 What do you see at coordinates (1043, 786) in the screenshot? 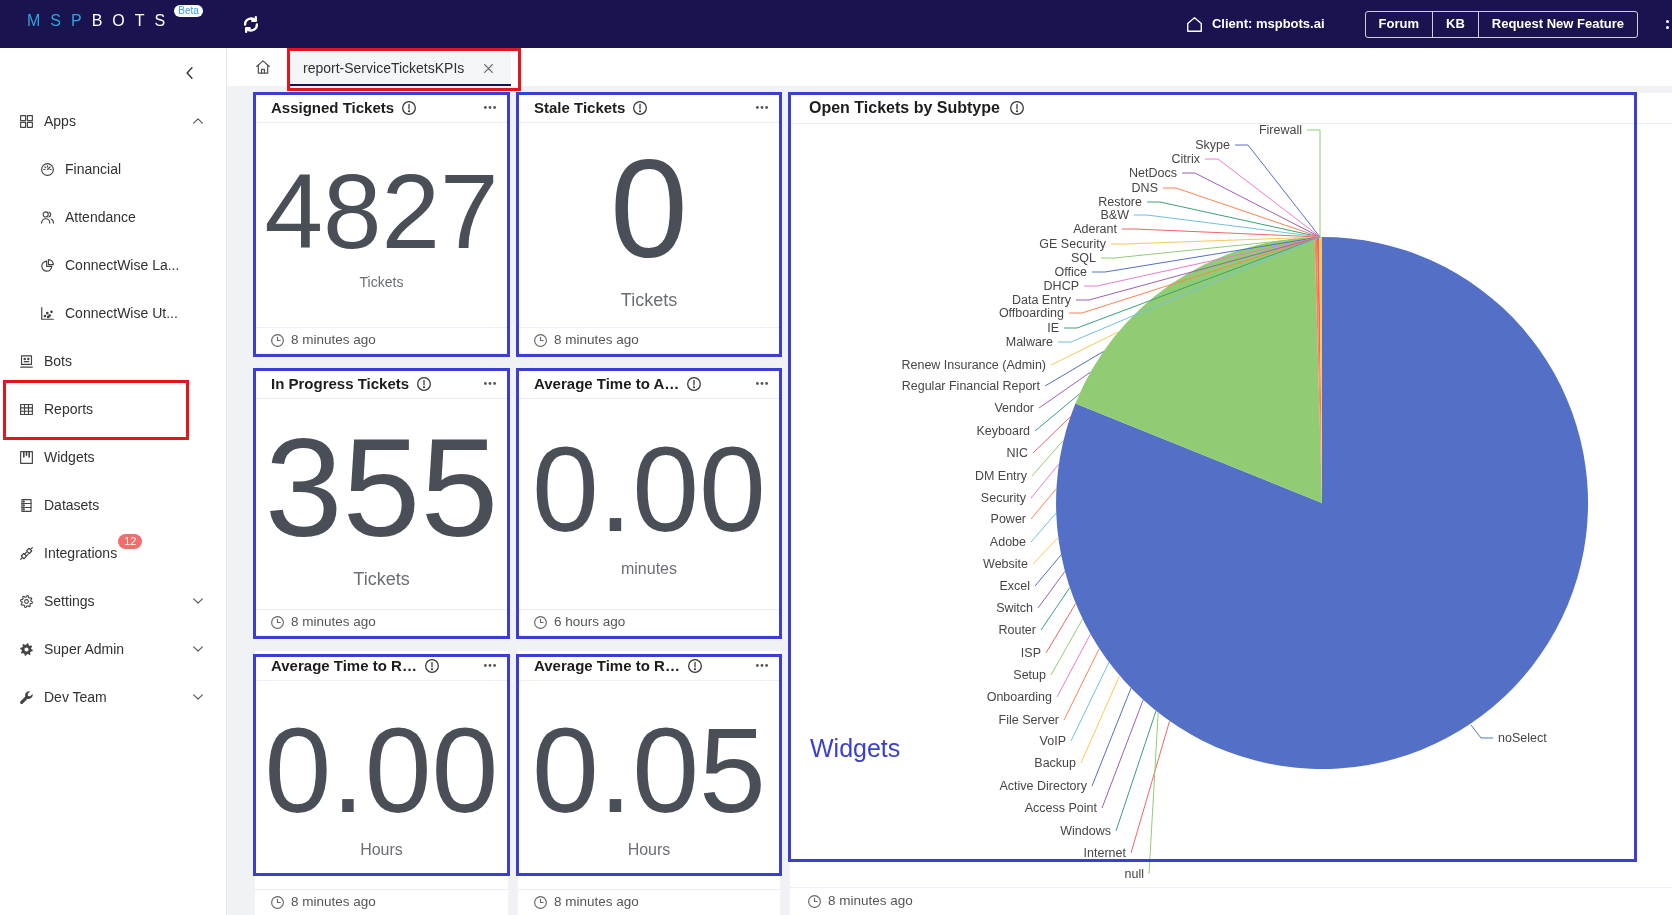
I see `slice-label: Active Directory` at bounding box center [1043, 786].